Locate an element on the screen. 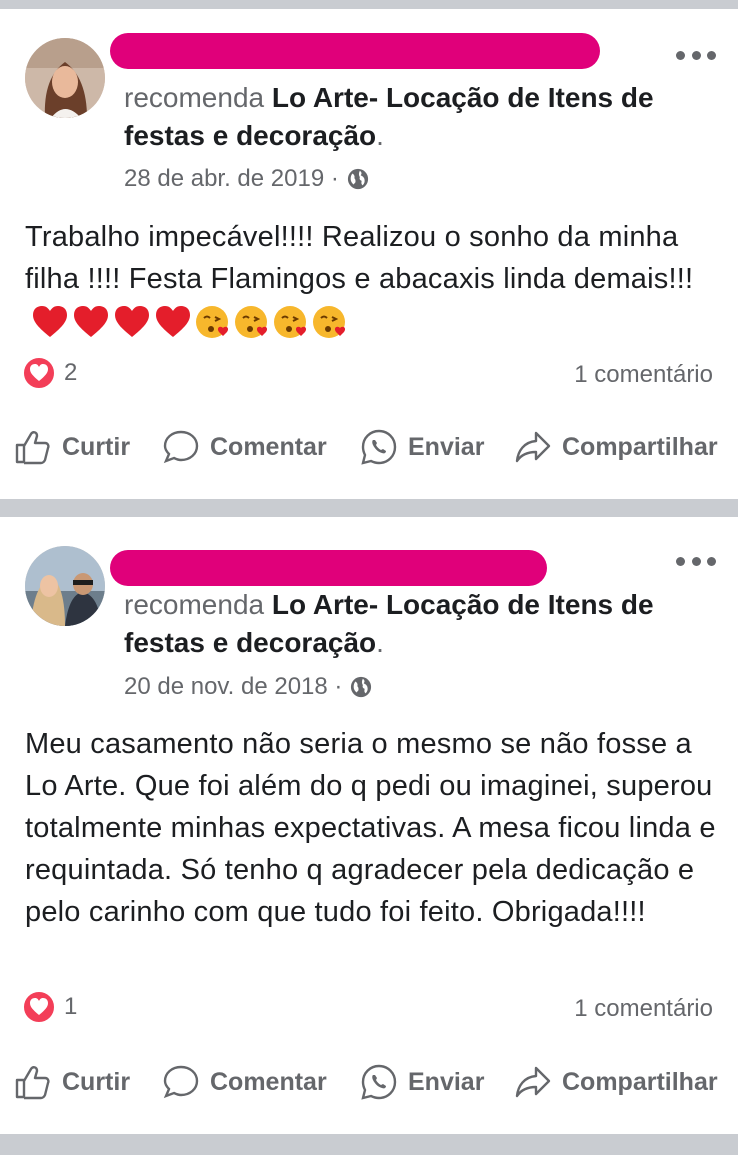  post-date-row: 28 de abr. de 2019 · is located at coordinates (246, 179).